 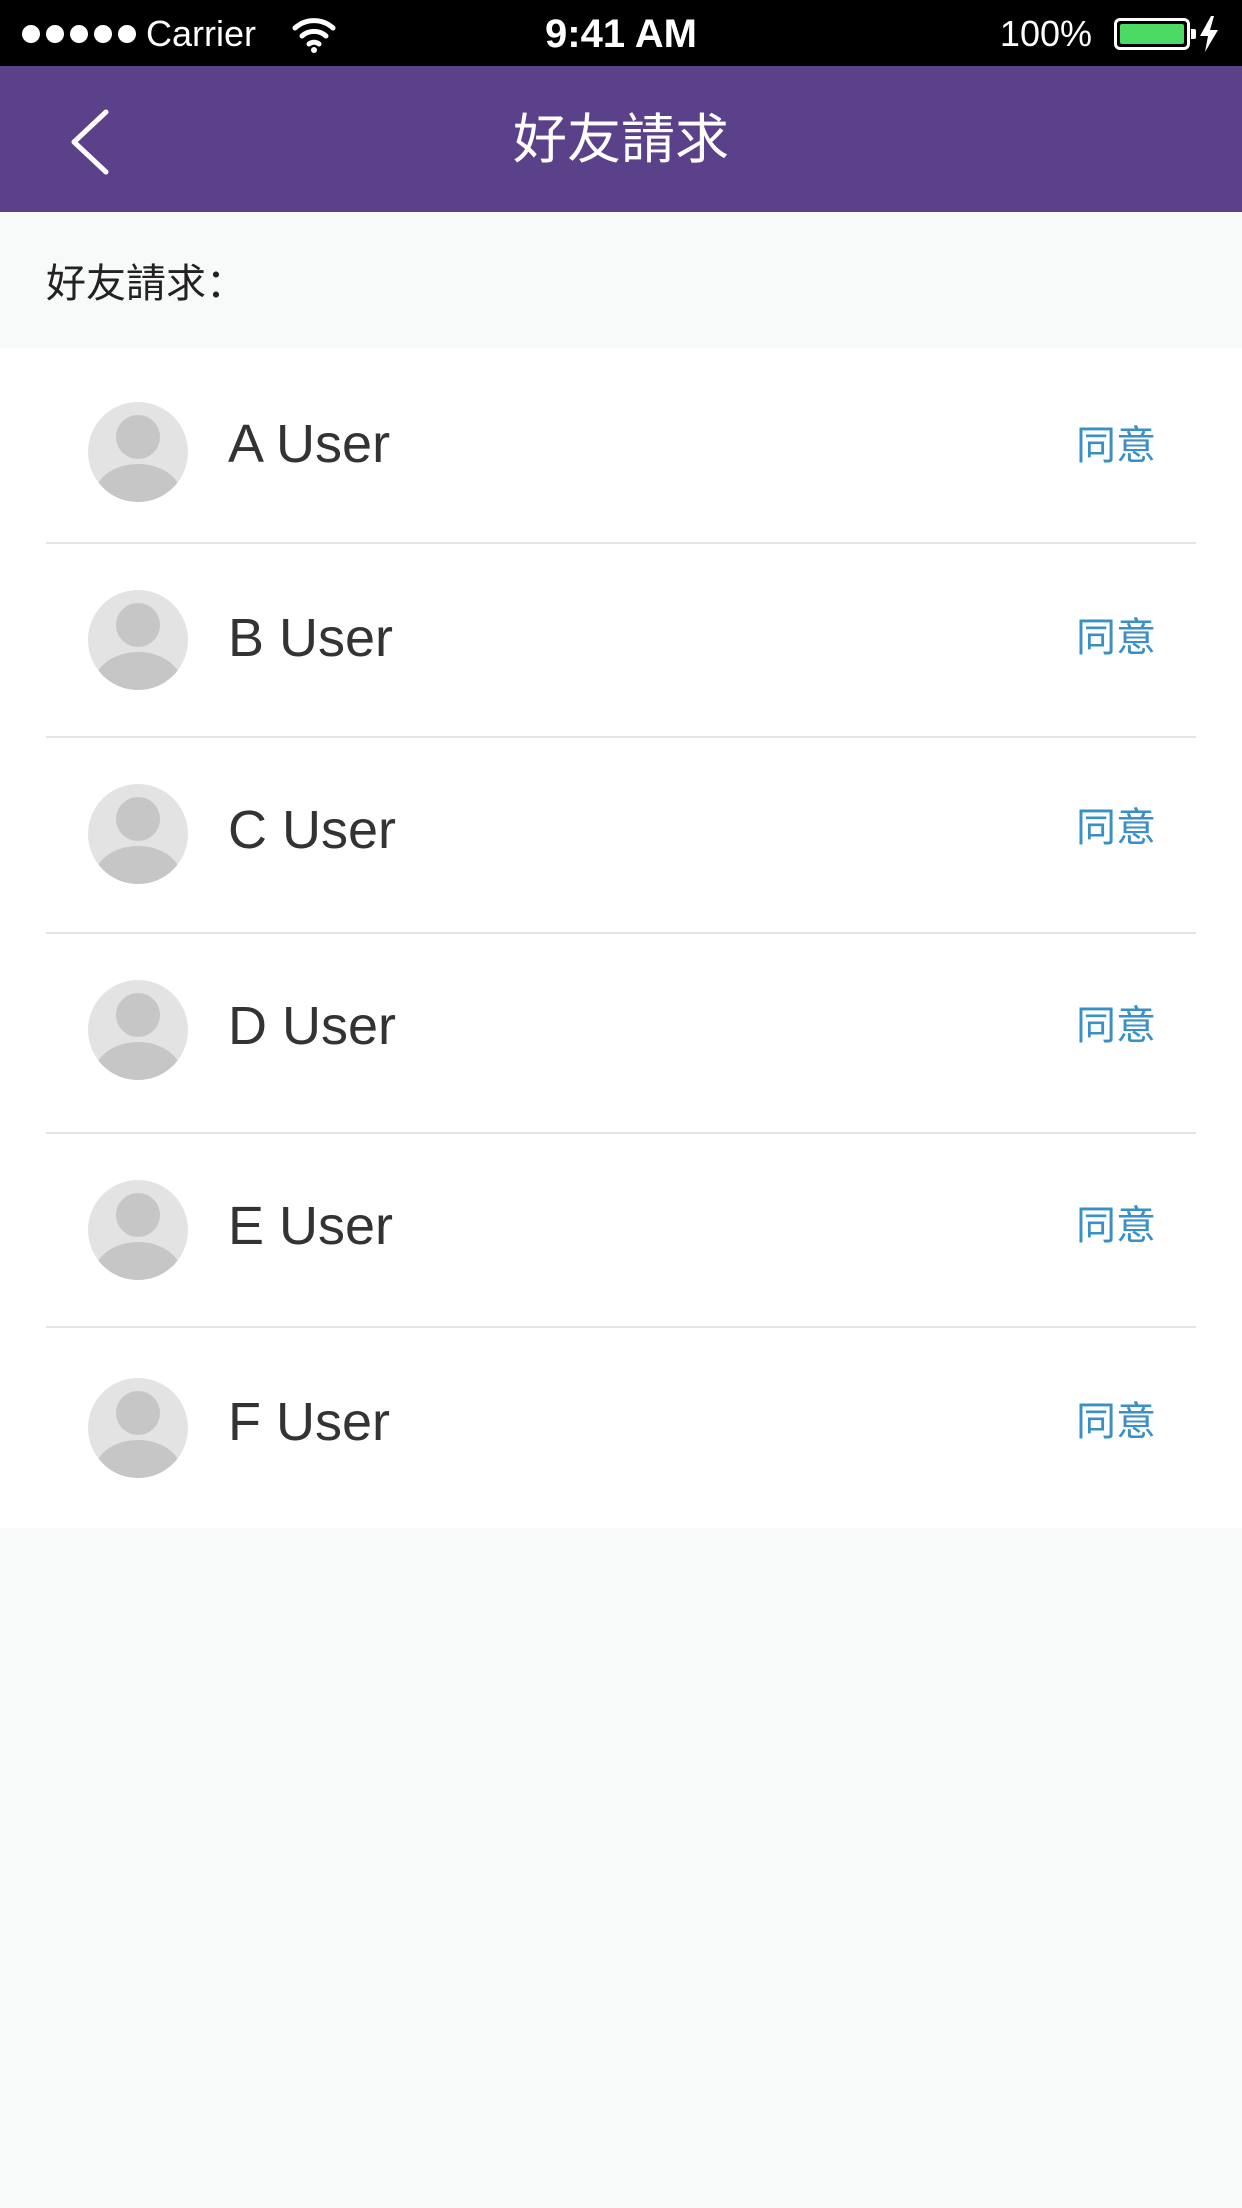 What do you see at coordinates (1045, 33) in the screenshot?
I see `battery-percentage: 100%` at bounding box center [1045, 33].